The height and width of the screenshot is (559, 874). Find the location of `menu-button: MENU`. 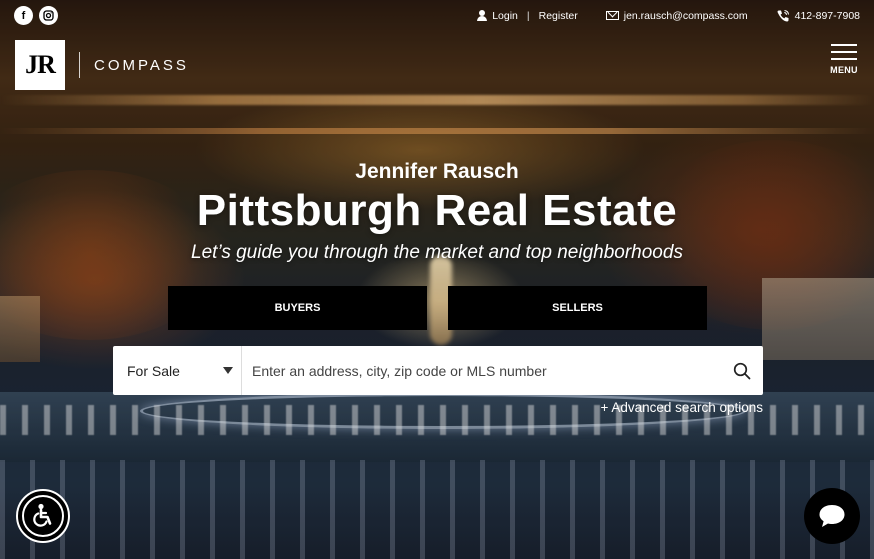

menu-button: MENU is located at coordinates (844, 59).